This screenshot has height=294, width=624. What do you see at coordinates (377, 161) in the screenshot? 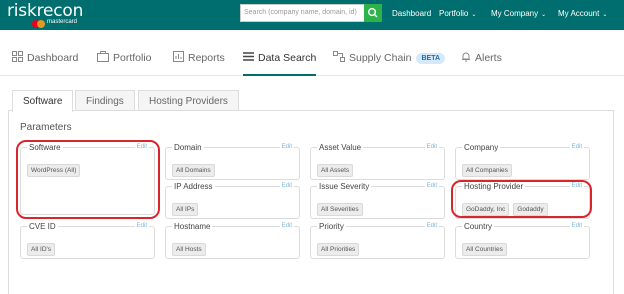
I see `param-asset-value: Asset Value Edit All Assets` at bounding box center [377, 161].